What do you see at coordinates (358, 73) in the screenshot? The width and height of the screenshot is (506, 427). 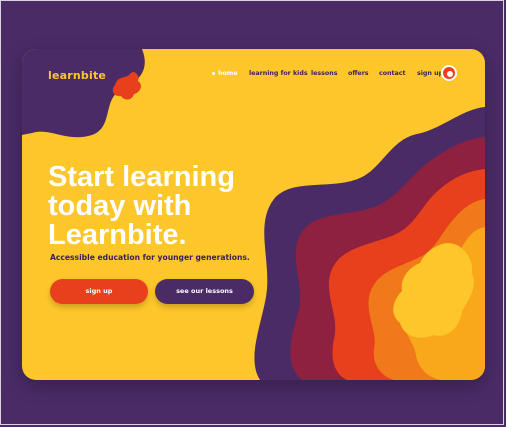 I see `nav-offers: offers` at bounding box center [358, 73].